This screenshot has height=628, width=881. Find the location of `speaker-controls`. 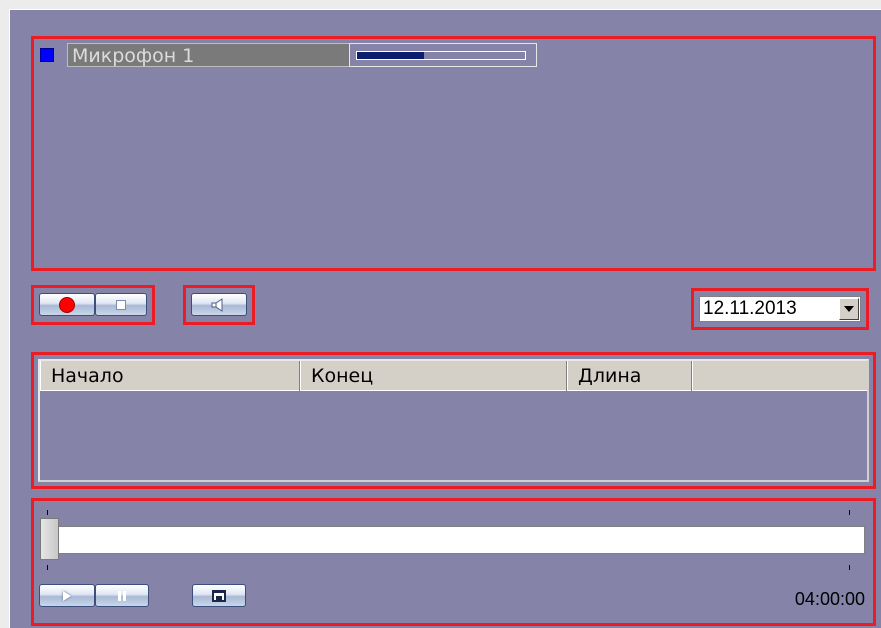

speaker-controls is located at coordinates (219, 305).